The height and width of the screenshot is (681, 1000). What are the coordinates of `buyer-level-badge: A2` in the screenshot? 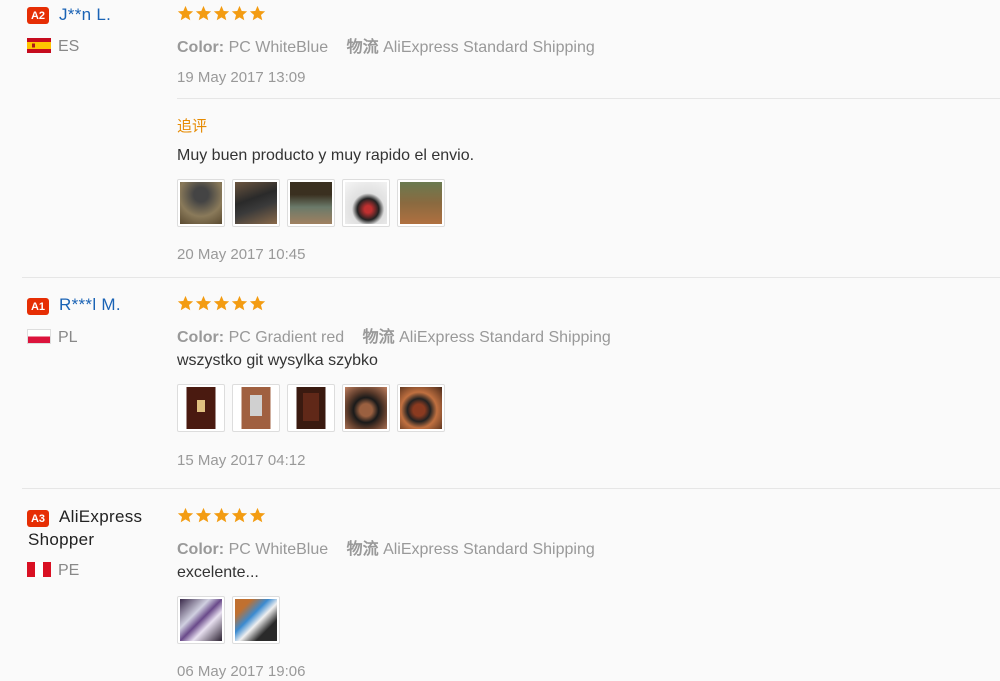 It's located at (38, 15).